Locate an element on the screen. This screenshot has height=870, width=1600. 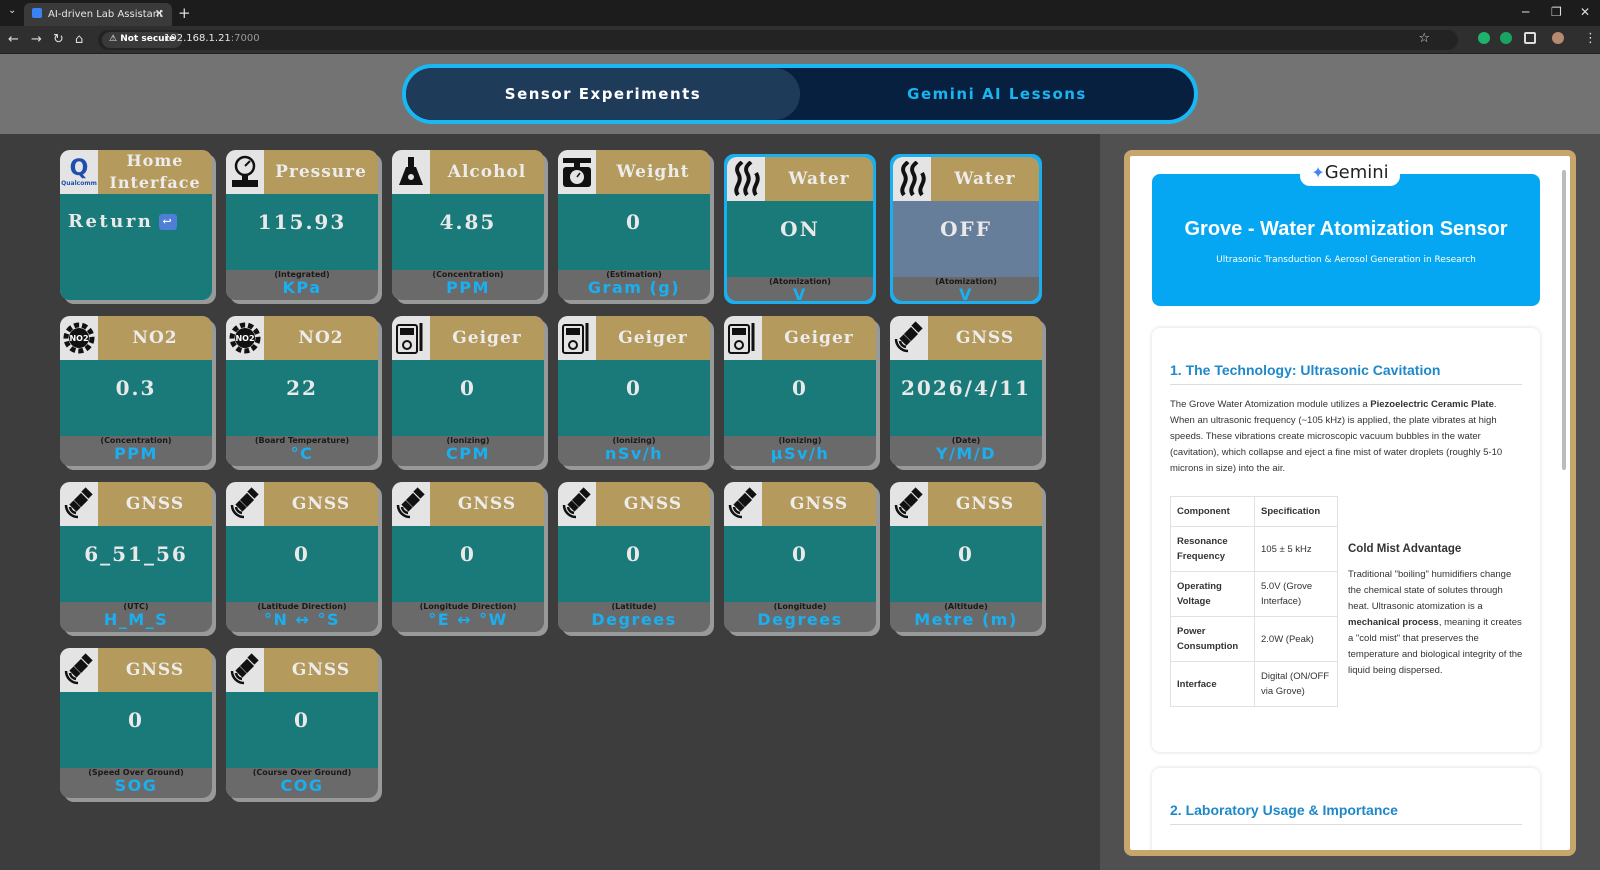
close-tab-icon: ✕ is located at coordinates (159, 13).